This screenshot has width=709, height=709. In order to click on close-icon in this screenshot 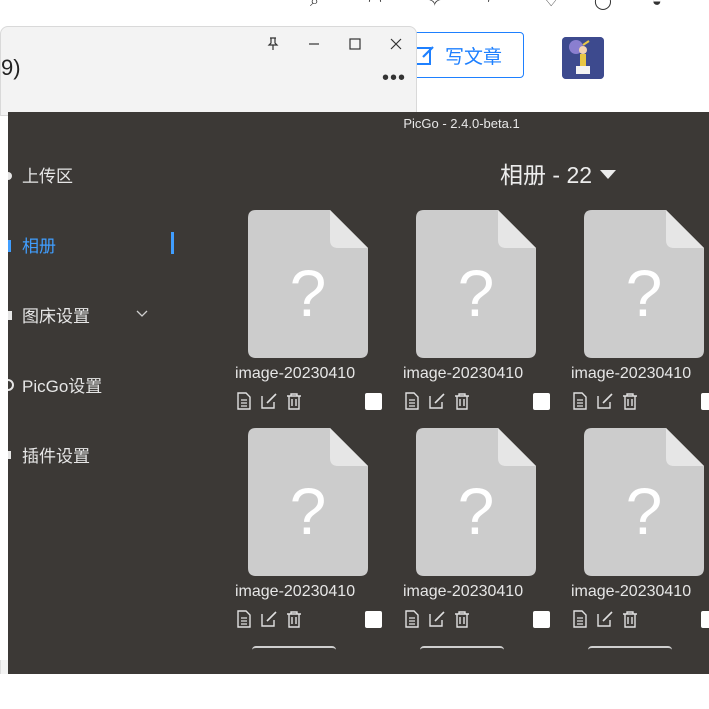, I will do `click(395, 44)`.